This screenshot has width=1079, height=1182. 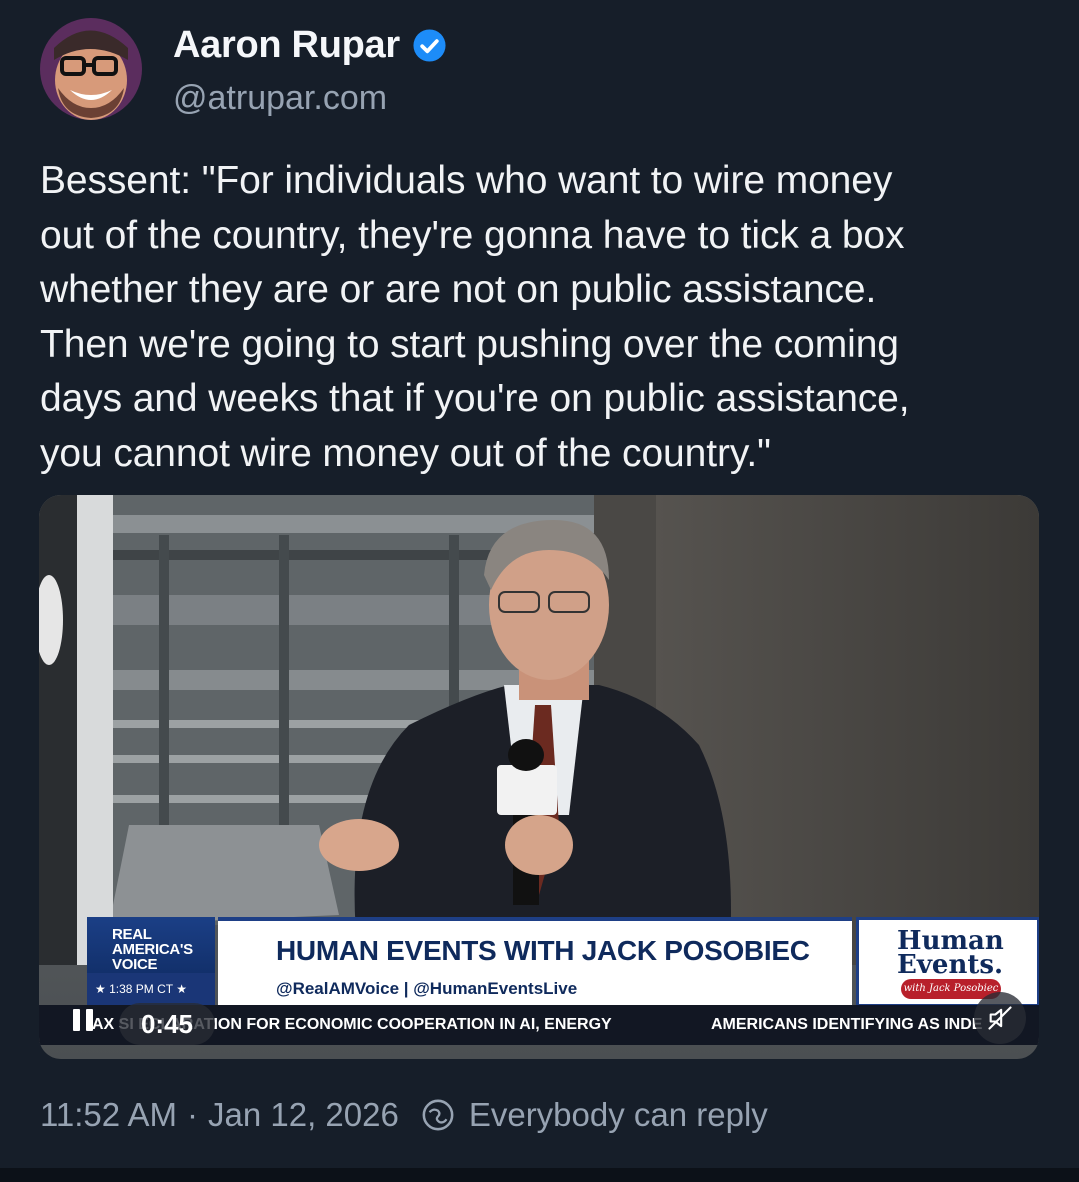 I want to click on reply-setting: Everybody can reply, so click(x=618, y=1115).